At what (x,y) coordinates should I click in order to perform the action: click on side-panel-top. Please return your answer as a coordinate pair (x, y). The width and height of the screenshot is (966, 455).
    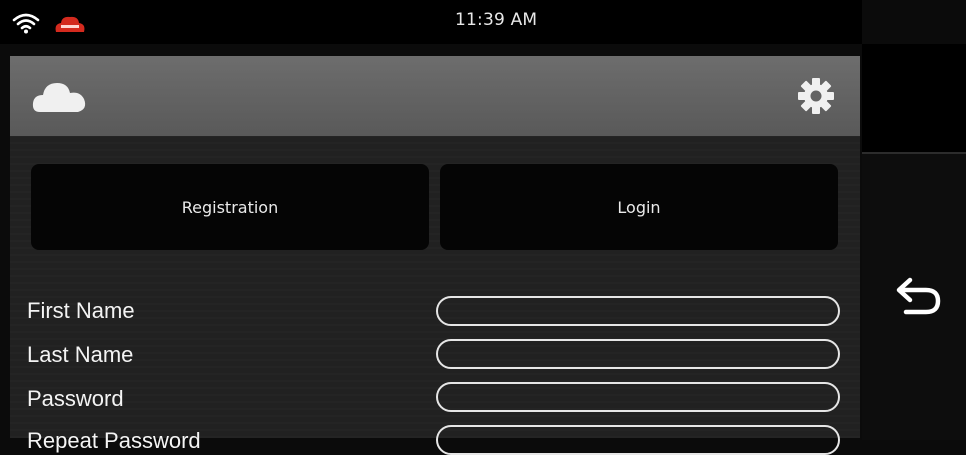
    Looking at the image, I should click on (914, 98).